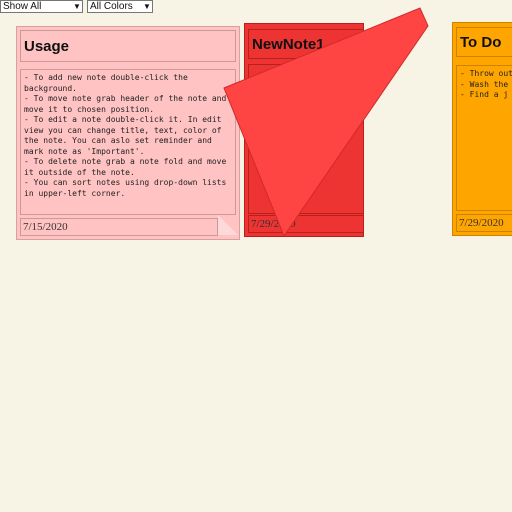 The height and width of the screenshot is (512, 512). Describe the element at coordinates (484, 42) in the screenshot. I see `note-title: To Do` at that location.